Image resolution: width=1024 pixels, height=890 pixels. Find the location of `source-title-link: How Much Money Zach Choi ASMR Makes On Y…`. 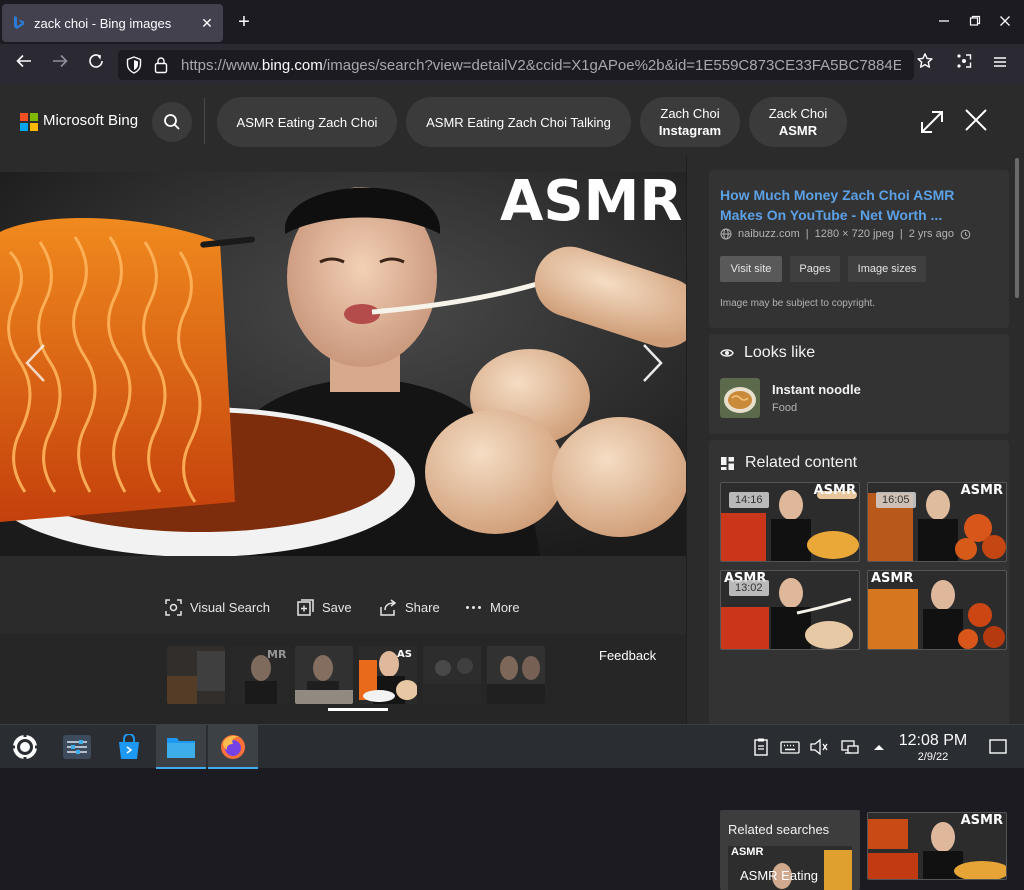

source-title-link: How Much Money Zach Choi ASMR Makes On Y… is located at coordinates (855, 205).